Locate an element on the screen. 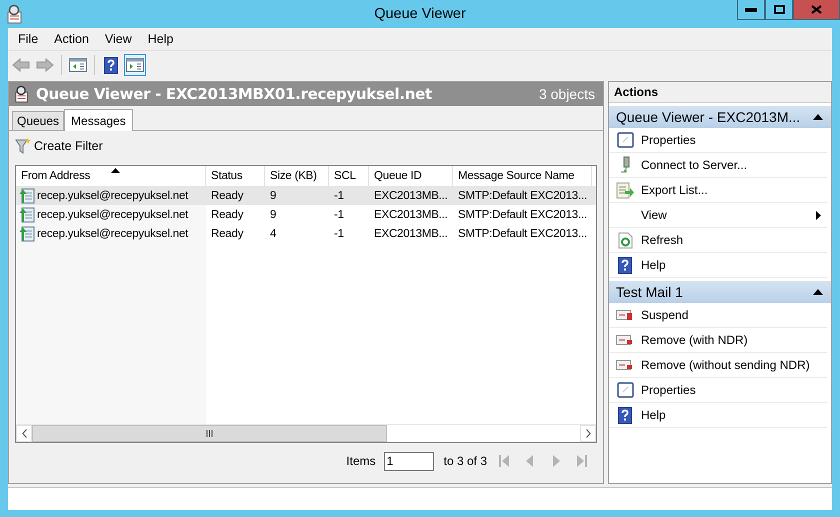  pane-command: Remove (without sending NDR) is located at coordinates (718, 365).